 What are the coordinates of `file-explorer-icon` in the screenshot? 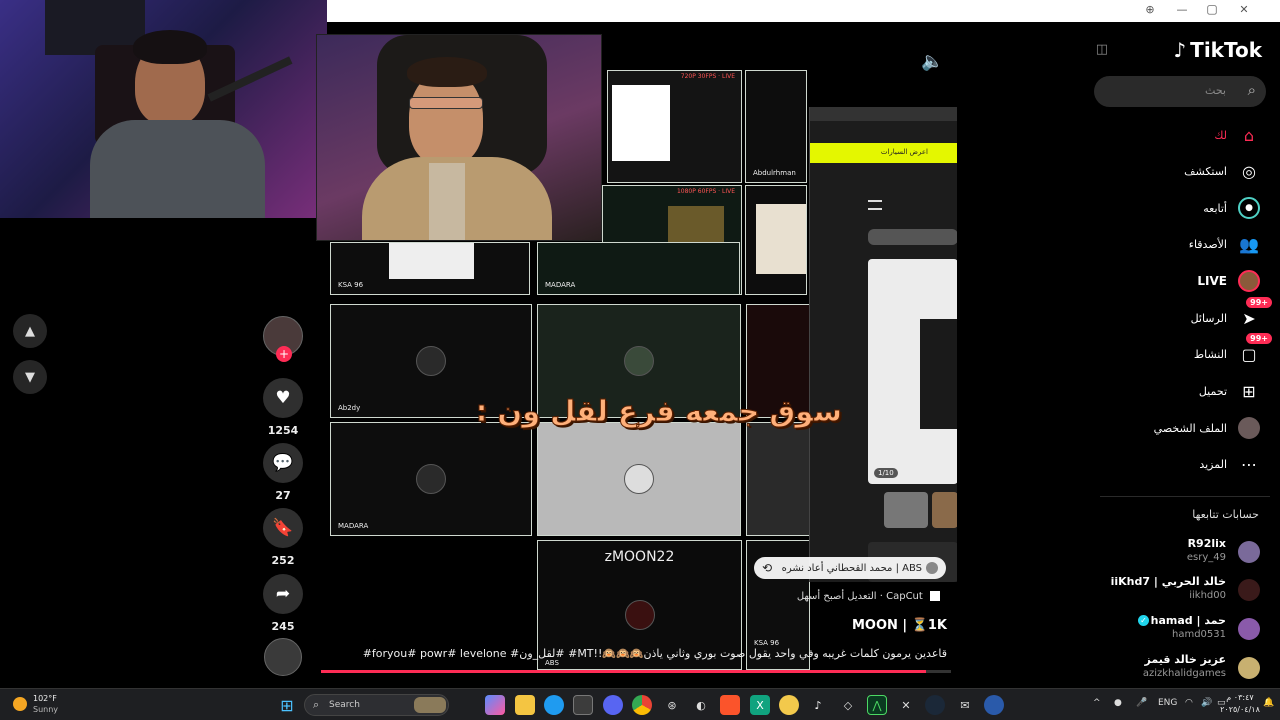 It's located at (525, 705).